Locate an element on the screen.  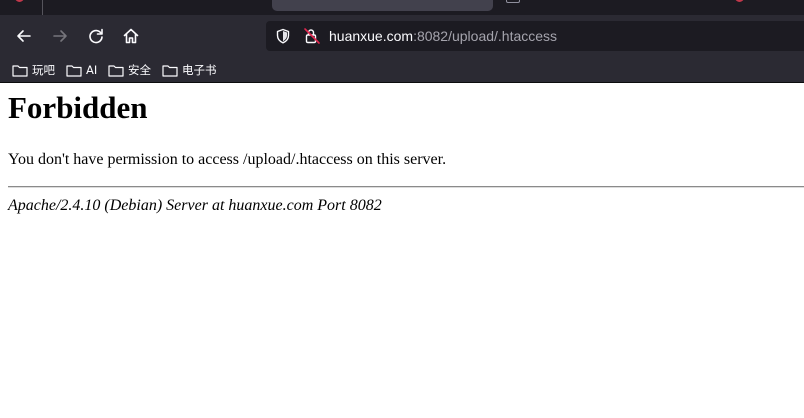
tab-icon is located at coordinates (513, 1).